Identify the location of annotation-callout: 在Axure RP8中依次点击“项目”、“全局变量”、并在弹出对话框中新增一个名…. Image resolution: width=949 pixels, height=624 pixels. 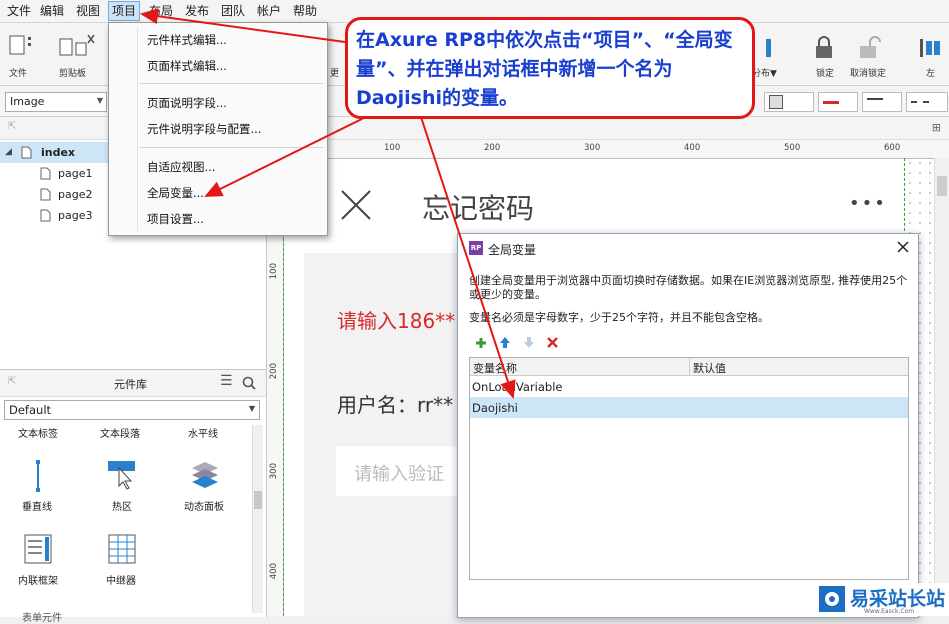
(550, 68).